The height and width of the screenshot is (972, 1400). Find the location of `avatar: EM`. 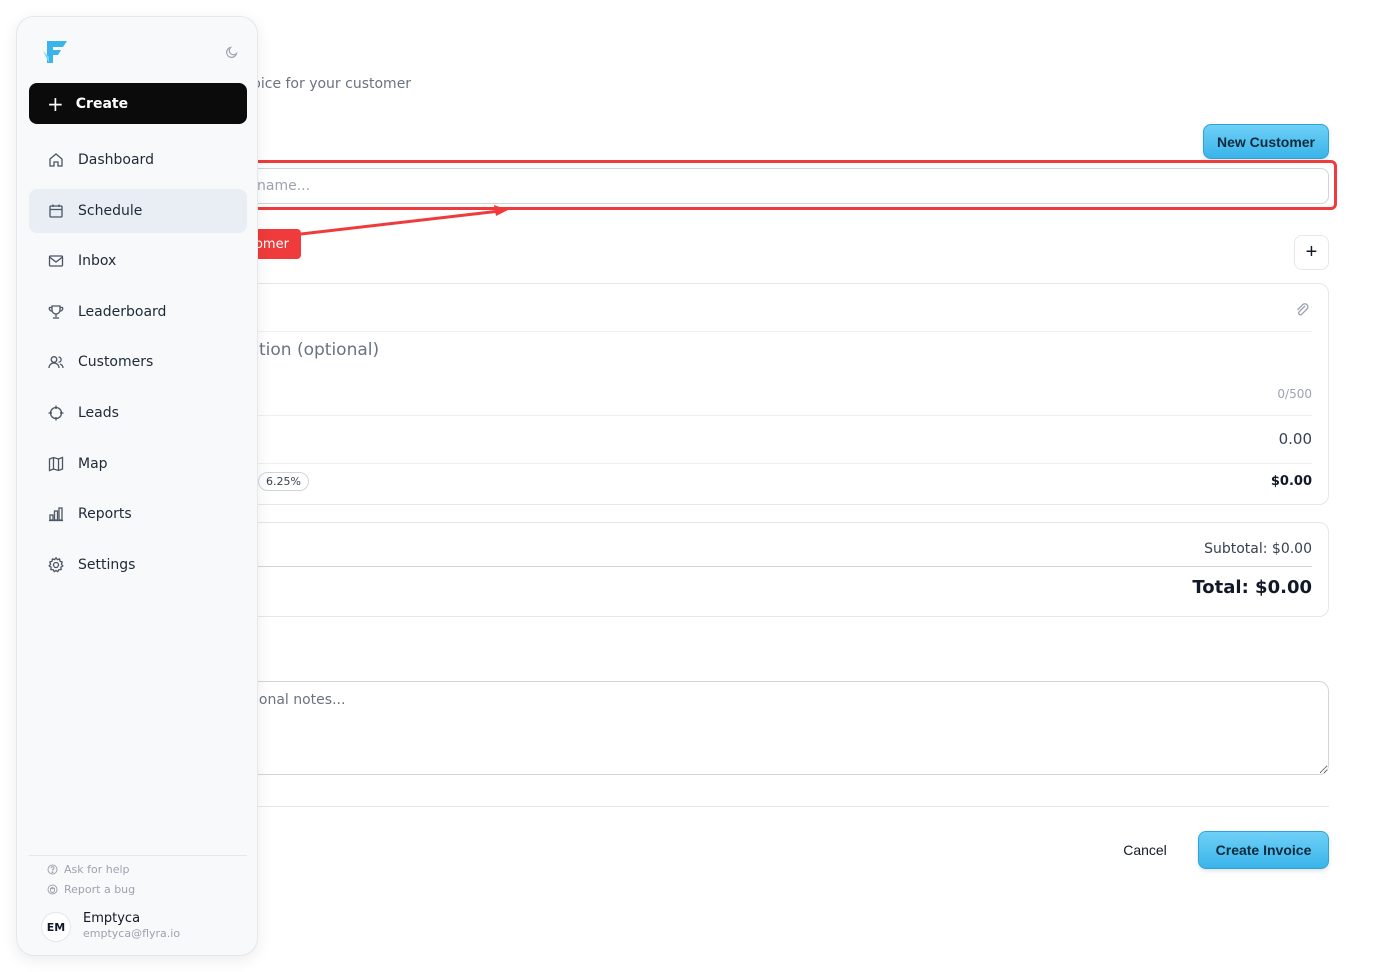

avatar: EM is located at coordinates (56, 927).